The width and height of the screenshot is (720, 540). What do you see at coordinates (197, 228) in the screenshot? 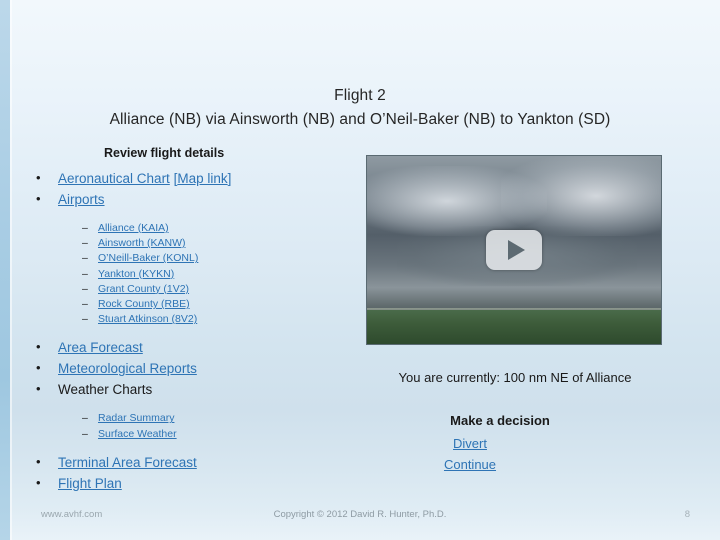
I see `sub-item-airport-1: Alliance (KAIA)` at bounding box center [197, 228].